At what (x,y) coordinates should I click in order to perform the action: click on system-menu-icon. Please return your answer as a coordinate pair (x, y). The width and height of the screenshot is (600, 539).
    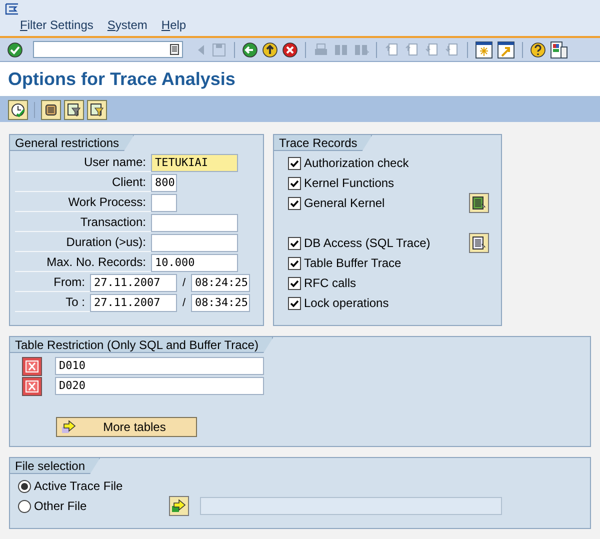
    Looking at the image, I should click on (12, 9).